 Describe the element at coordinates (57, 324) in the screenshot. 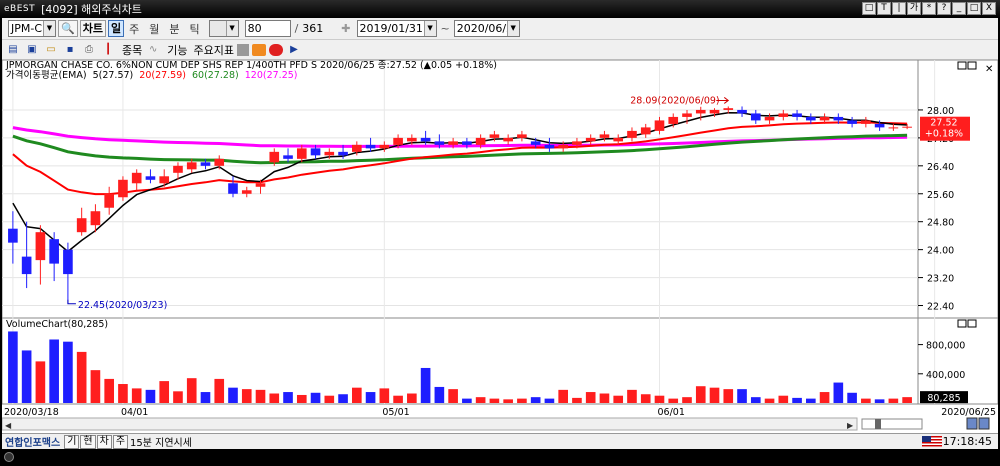

I see `volume-chart-title: VolumeChart(80,285)` at that location.